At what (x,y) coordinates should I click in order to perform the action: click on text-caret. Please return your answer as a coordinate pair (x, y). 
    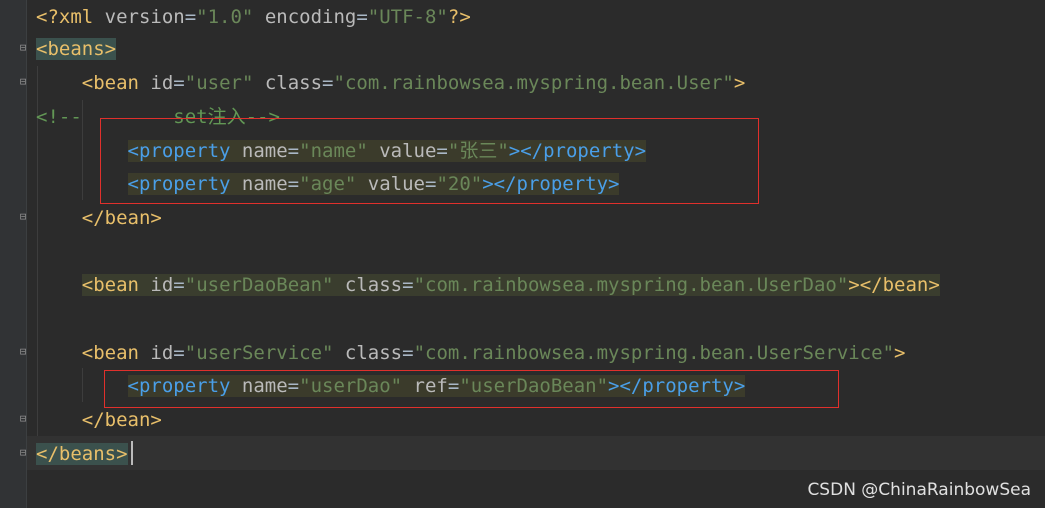
    Looking at the image, I should click on (132, 453).